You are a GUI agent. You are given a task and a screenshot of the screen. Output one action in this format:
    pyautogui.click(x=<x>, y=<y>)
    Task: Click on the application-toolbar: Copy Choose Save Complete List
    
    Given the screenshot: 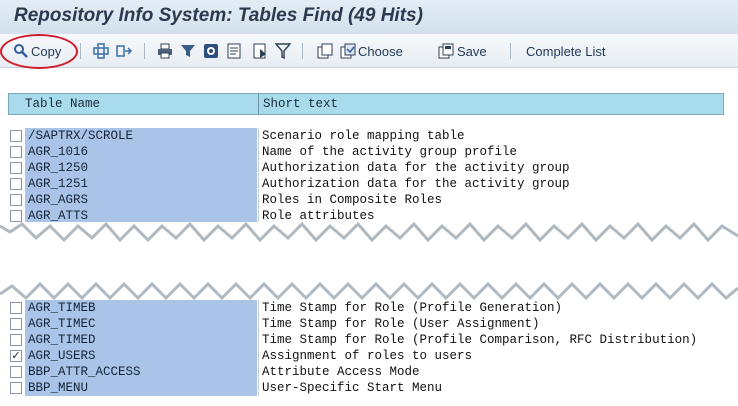 What is the action you would take?
    pyautogui.click(x=369, y=51)
    